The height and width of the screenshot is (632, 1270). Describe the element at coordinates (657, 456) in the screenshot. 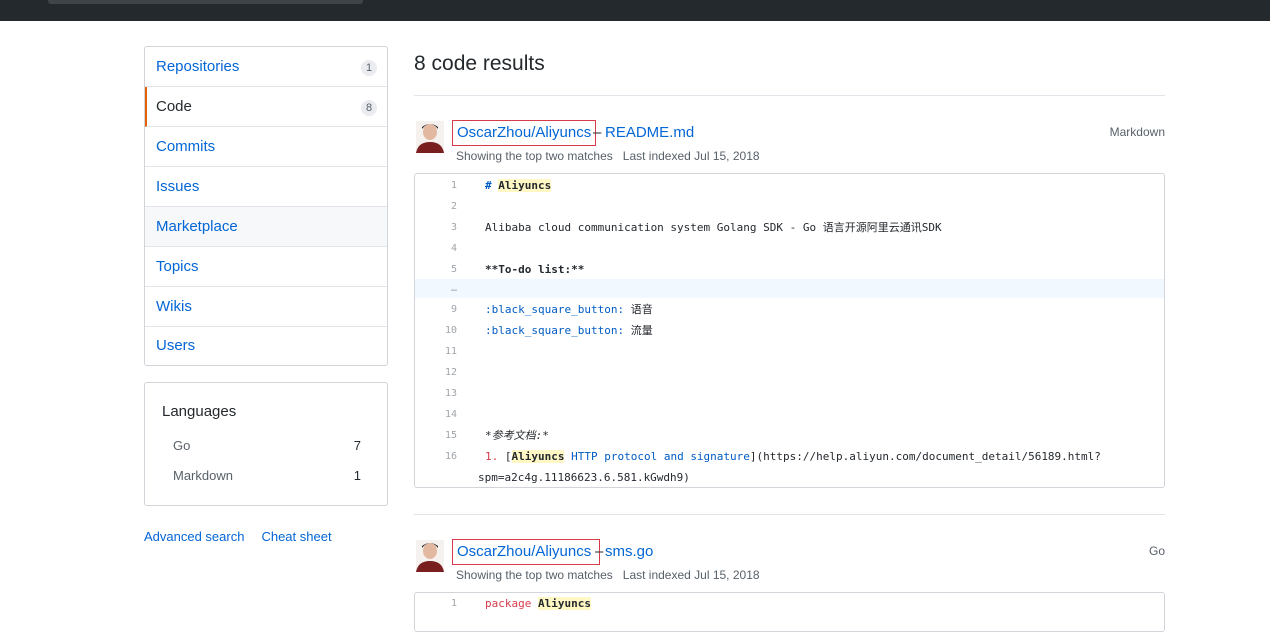

I see `code-text: HTTP protocol and signature` at that location.